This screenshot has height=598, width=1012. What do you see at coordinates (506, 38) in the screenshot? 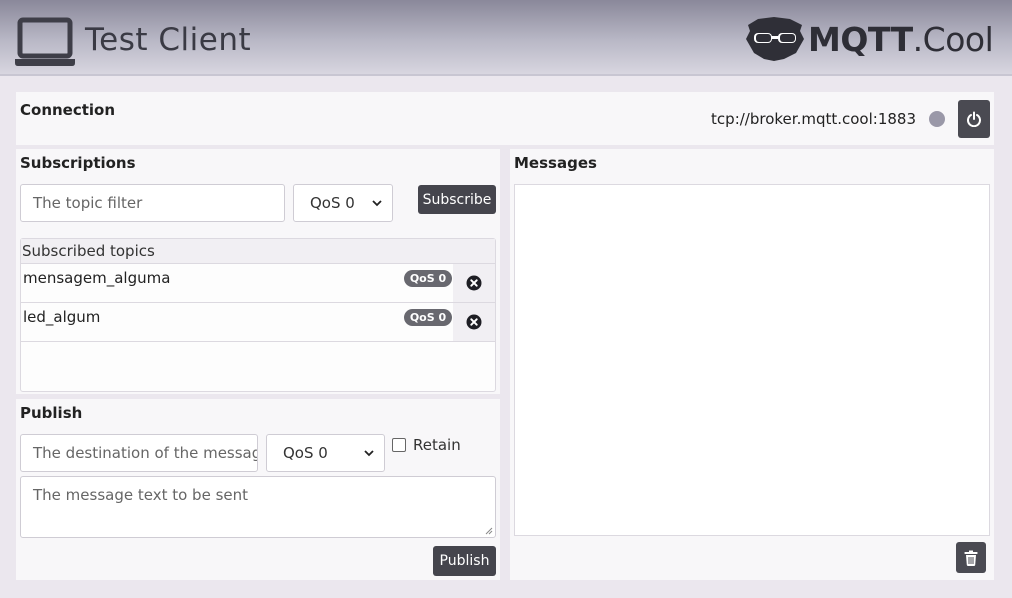
I see `app-header: Test Client MQTT.Cool` at bounding box center [506, 38].